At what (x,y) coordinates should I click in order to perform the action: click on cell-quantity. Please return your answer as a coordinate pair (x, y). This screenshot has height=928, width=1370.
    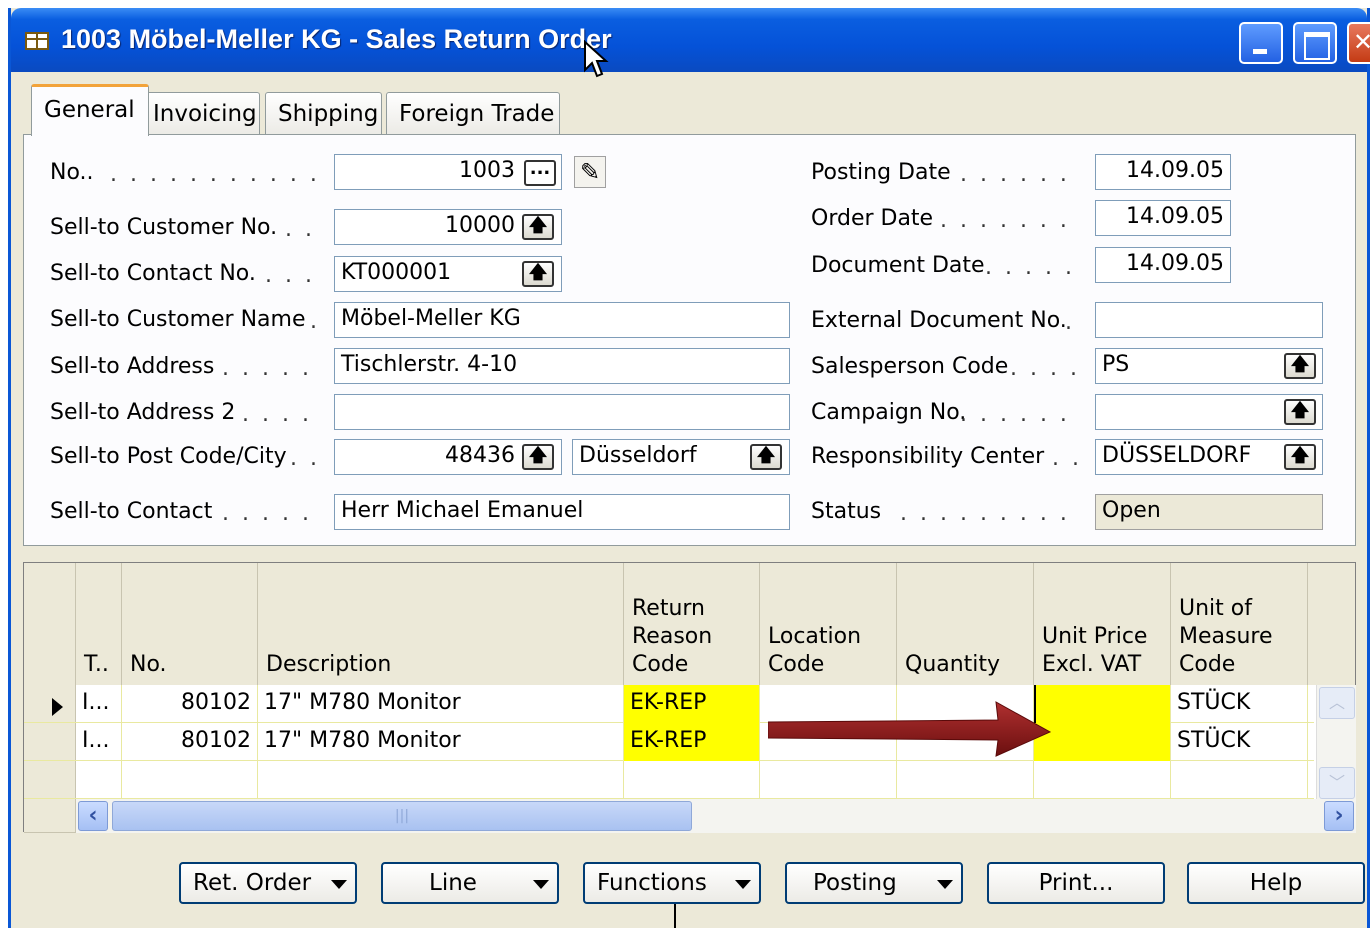
    Looking at the image, I should click on (965, 780).